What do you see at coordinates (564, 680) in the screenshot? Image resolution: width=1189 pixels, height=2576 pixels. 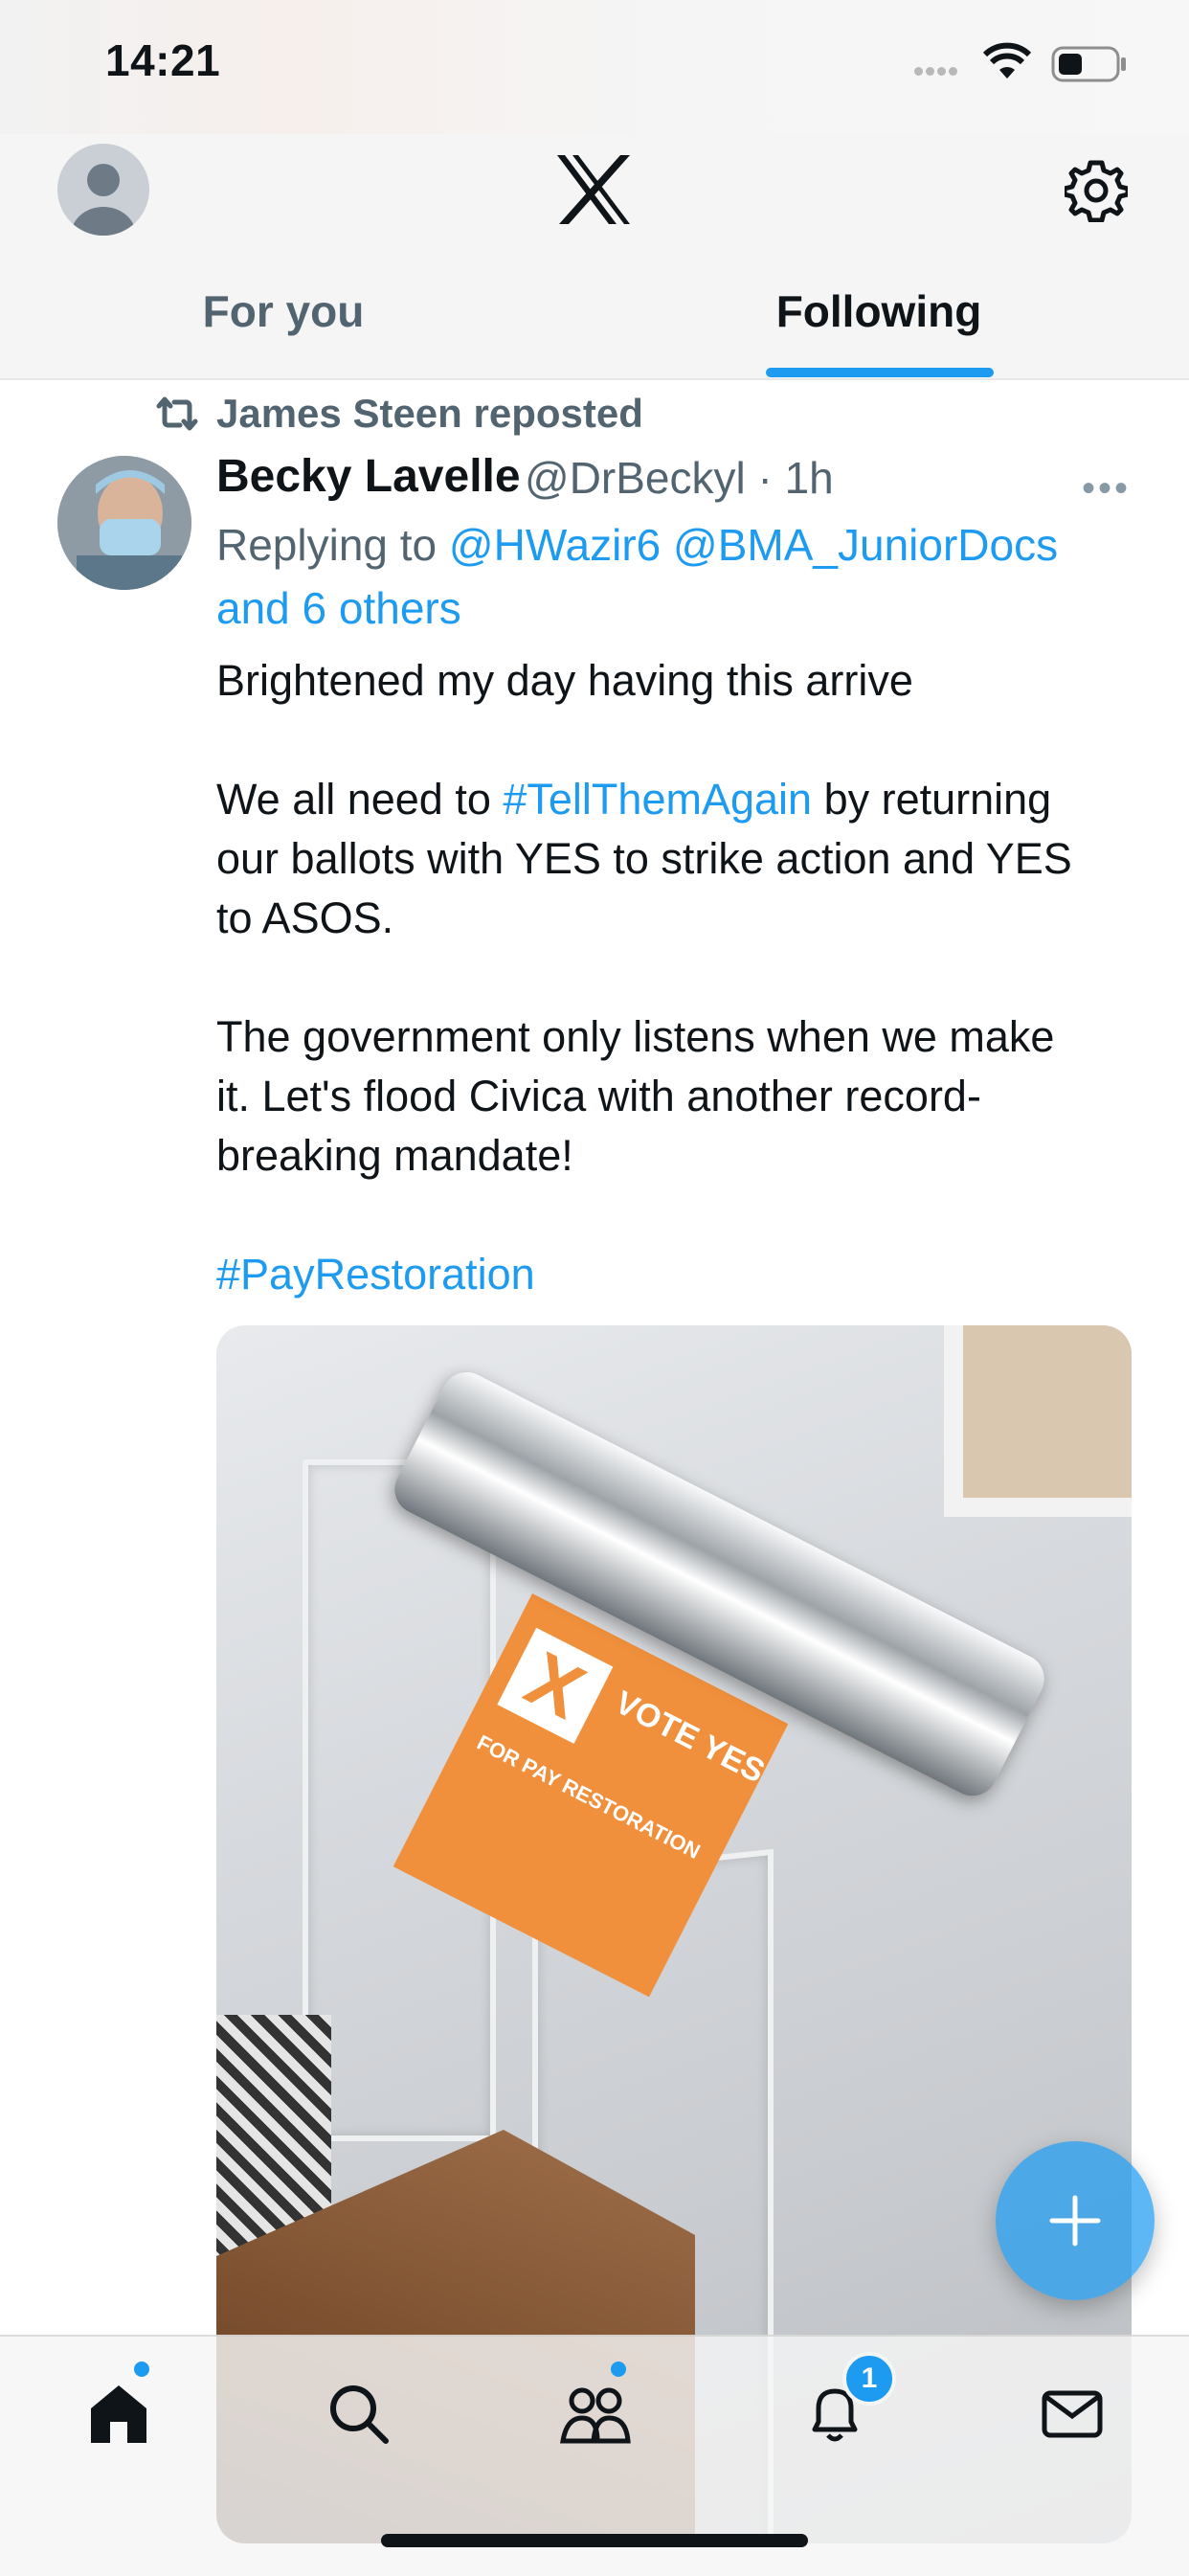 I see `tweet-text-line: Brightened my day having this arrive` at bounding box center [564, 680].